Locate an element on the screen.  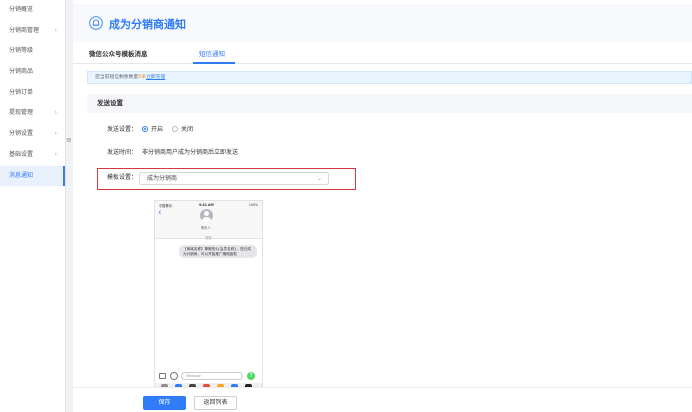
send-setting-row: 发送设置： 开启 关闭 is located at coordinates (382, 130).